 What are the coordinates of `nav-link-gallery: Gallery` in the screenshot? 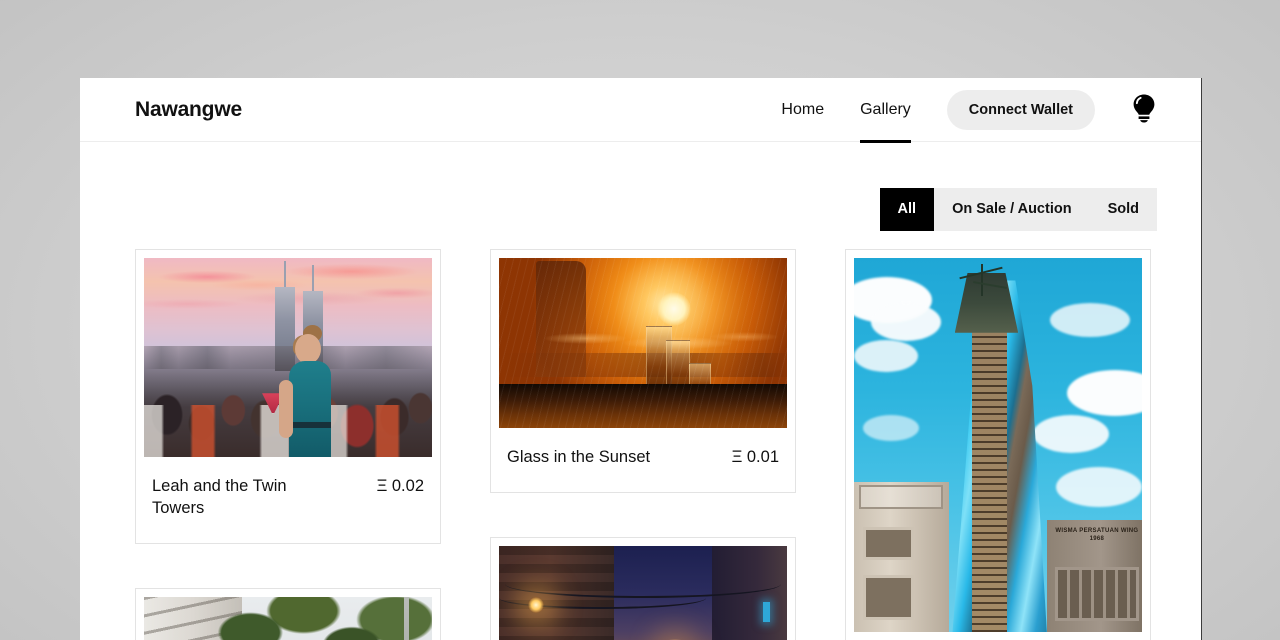 It's located at (885, 110).